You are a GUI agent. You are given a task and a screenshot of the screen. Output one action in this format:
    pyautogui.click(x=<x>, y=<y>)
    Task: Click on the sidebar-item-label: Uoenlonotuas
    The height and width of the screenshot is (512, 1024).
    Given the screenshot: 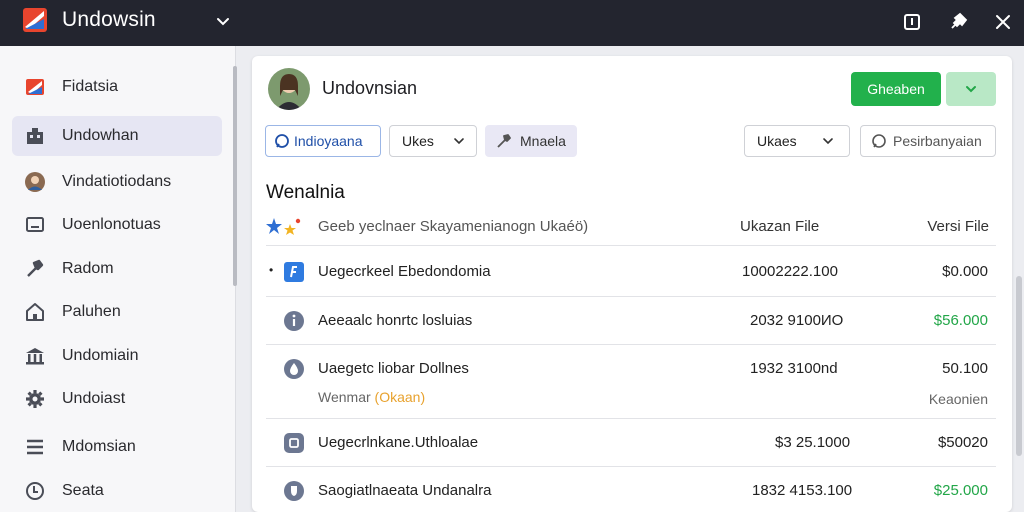 What is the action you would take?
    pyautogui.click(x=111, y=224)
    